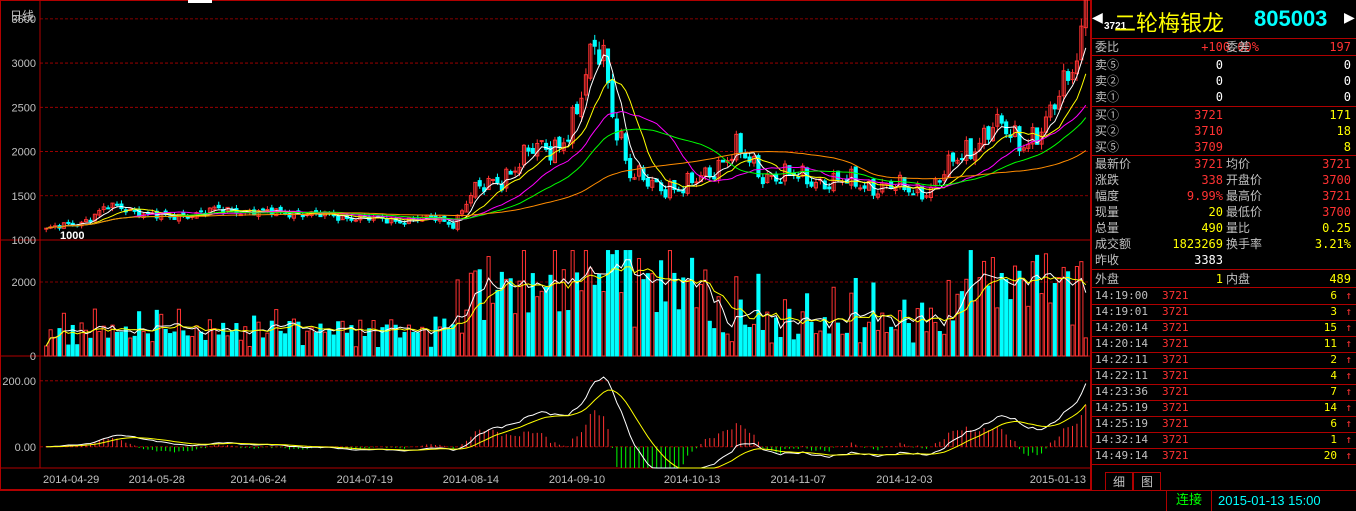  I want to click on tick-row: 14:19:01 3721 3 ↑, so click(1224, 312).